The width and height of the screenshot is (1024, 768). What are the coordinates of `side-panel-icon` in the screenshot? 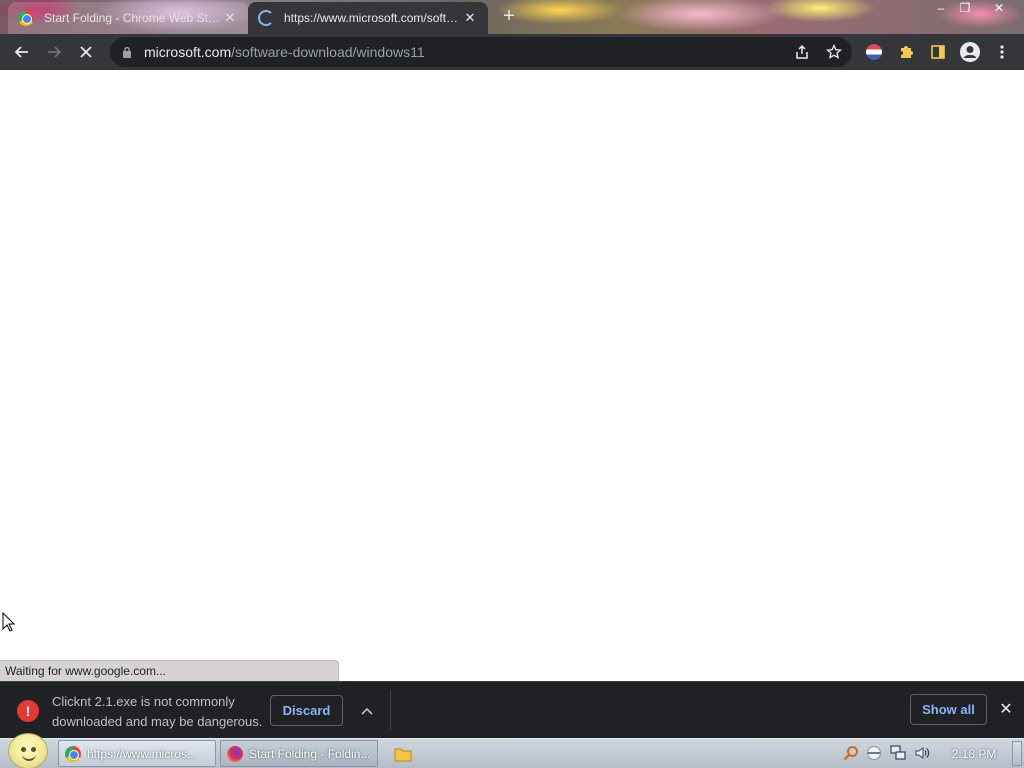 It's located at (938, 52).